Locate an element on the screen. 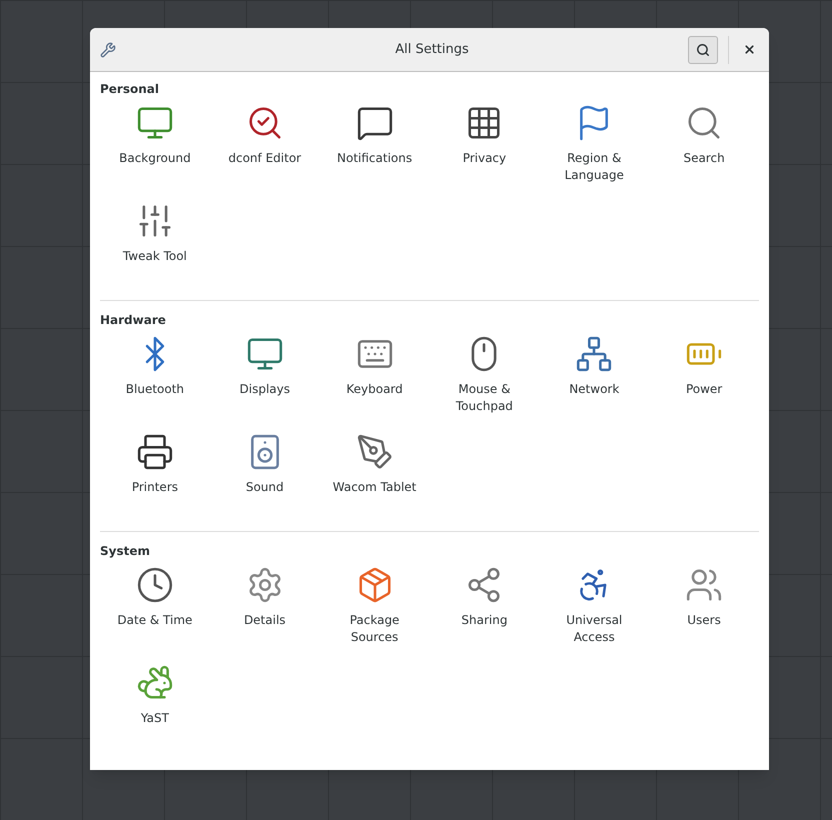 The width and height of the screenshot is (832, 820). search-icon is located at coordinates (703, 49).